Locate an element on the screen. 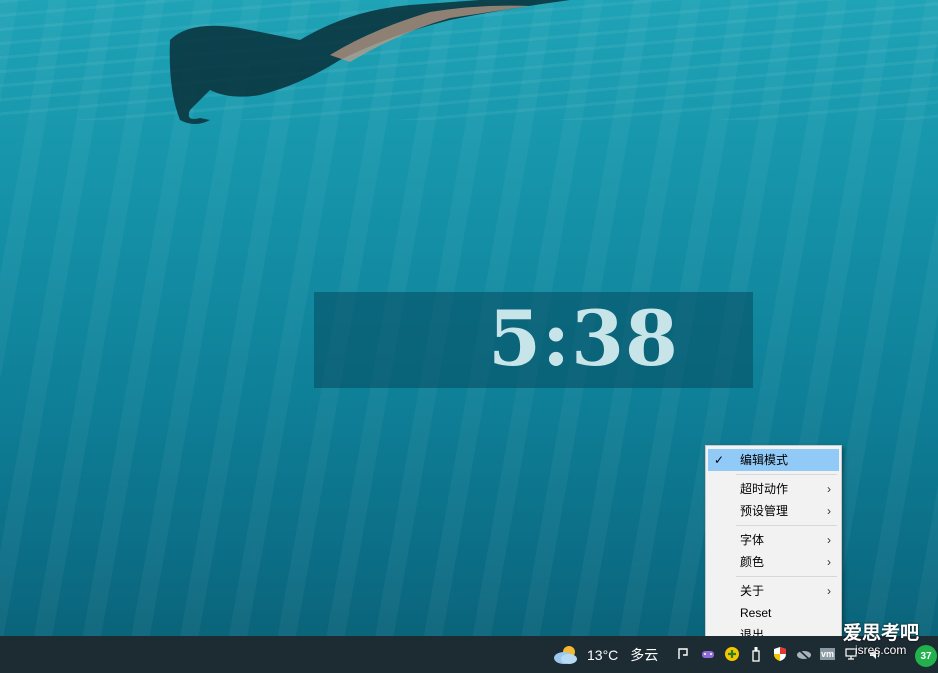 The image size is (938, 673). menu-item-label: 关于 is located at coordinates (752, 591).